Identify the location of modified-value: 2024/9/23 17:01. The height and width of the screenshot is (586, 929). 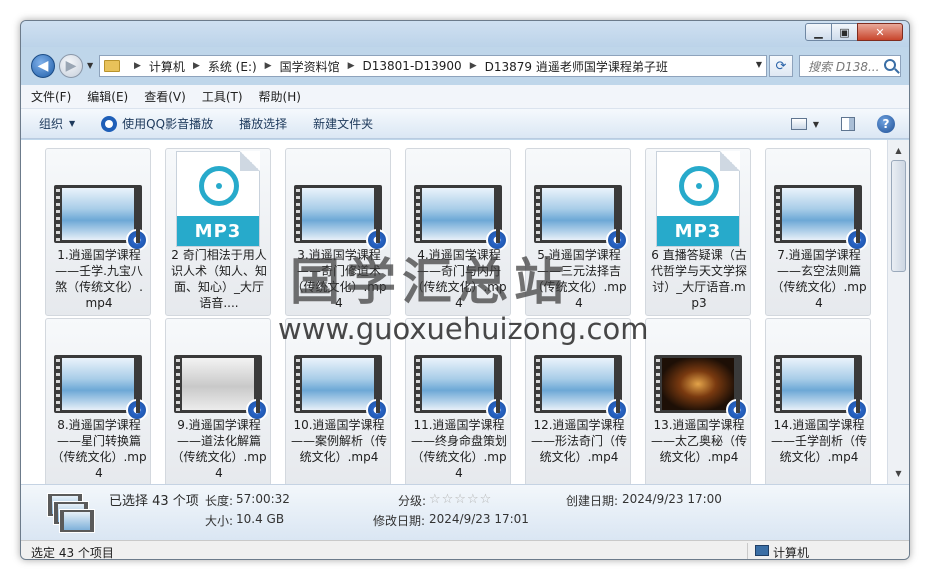
(479, 519).